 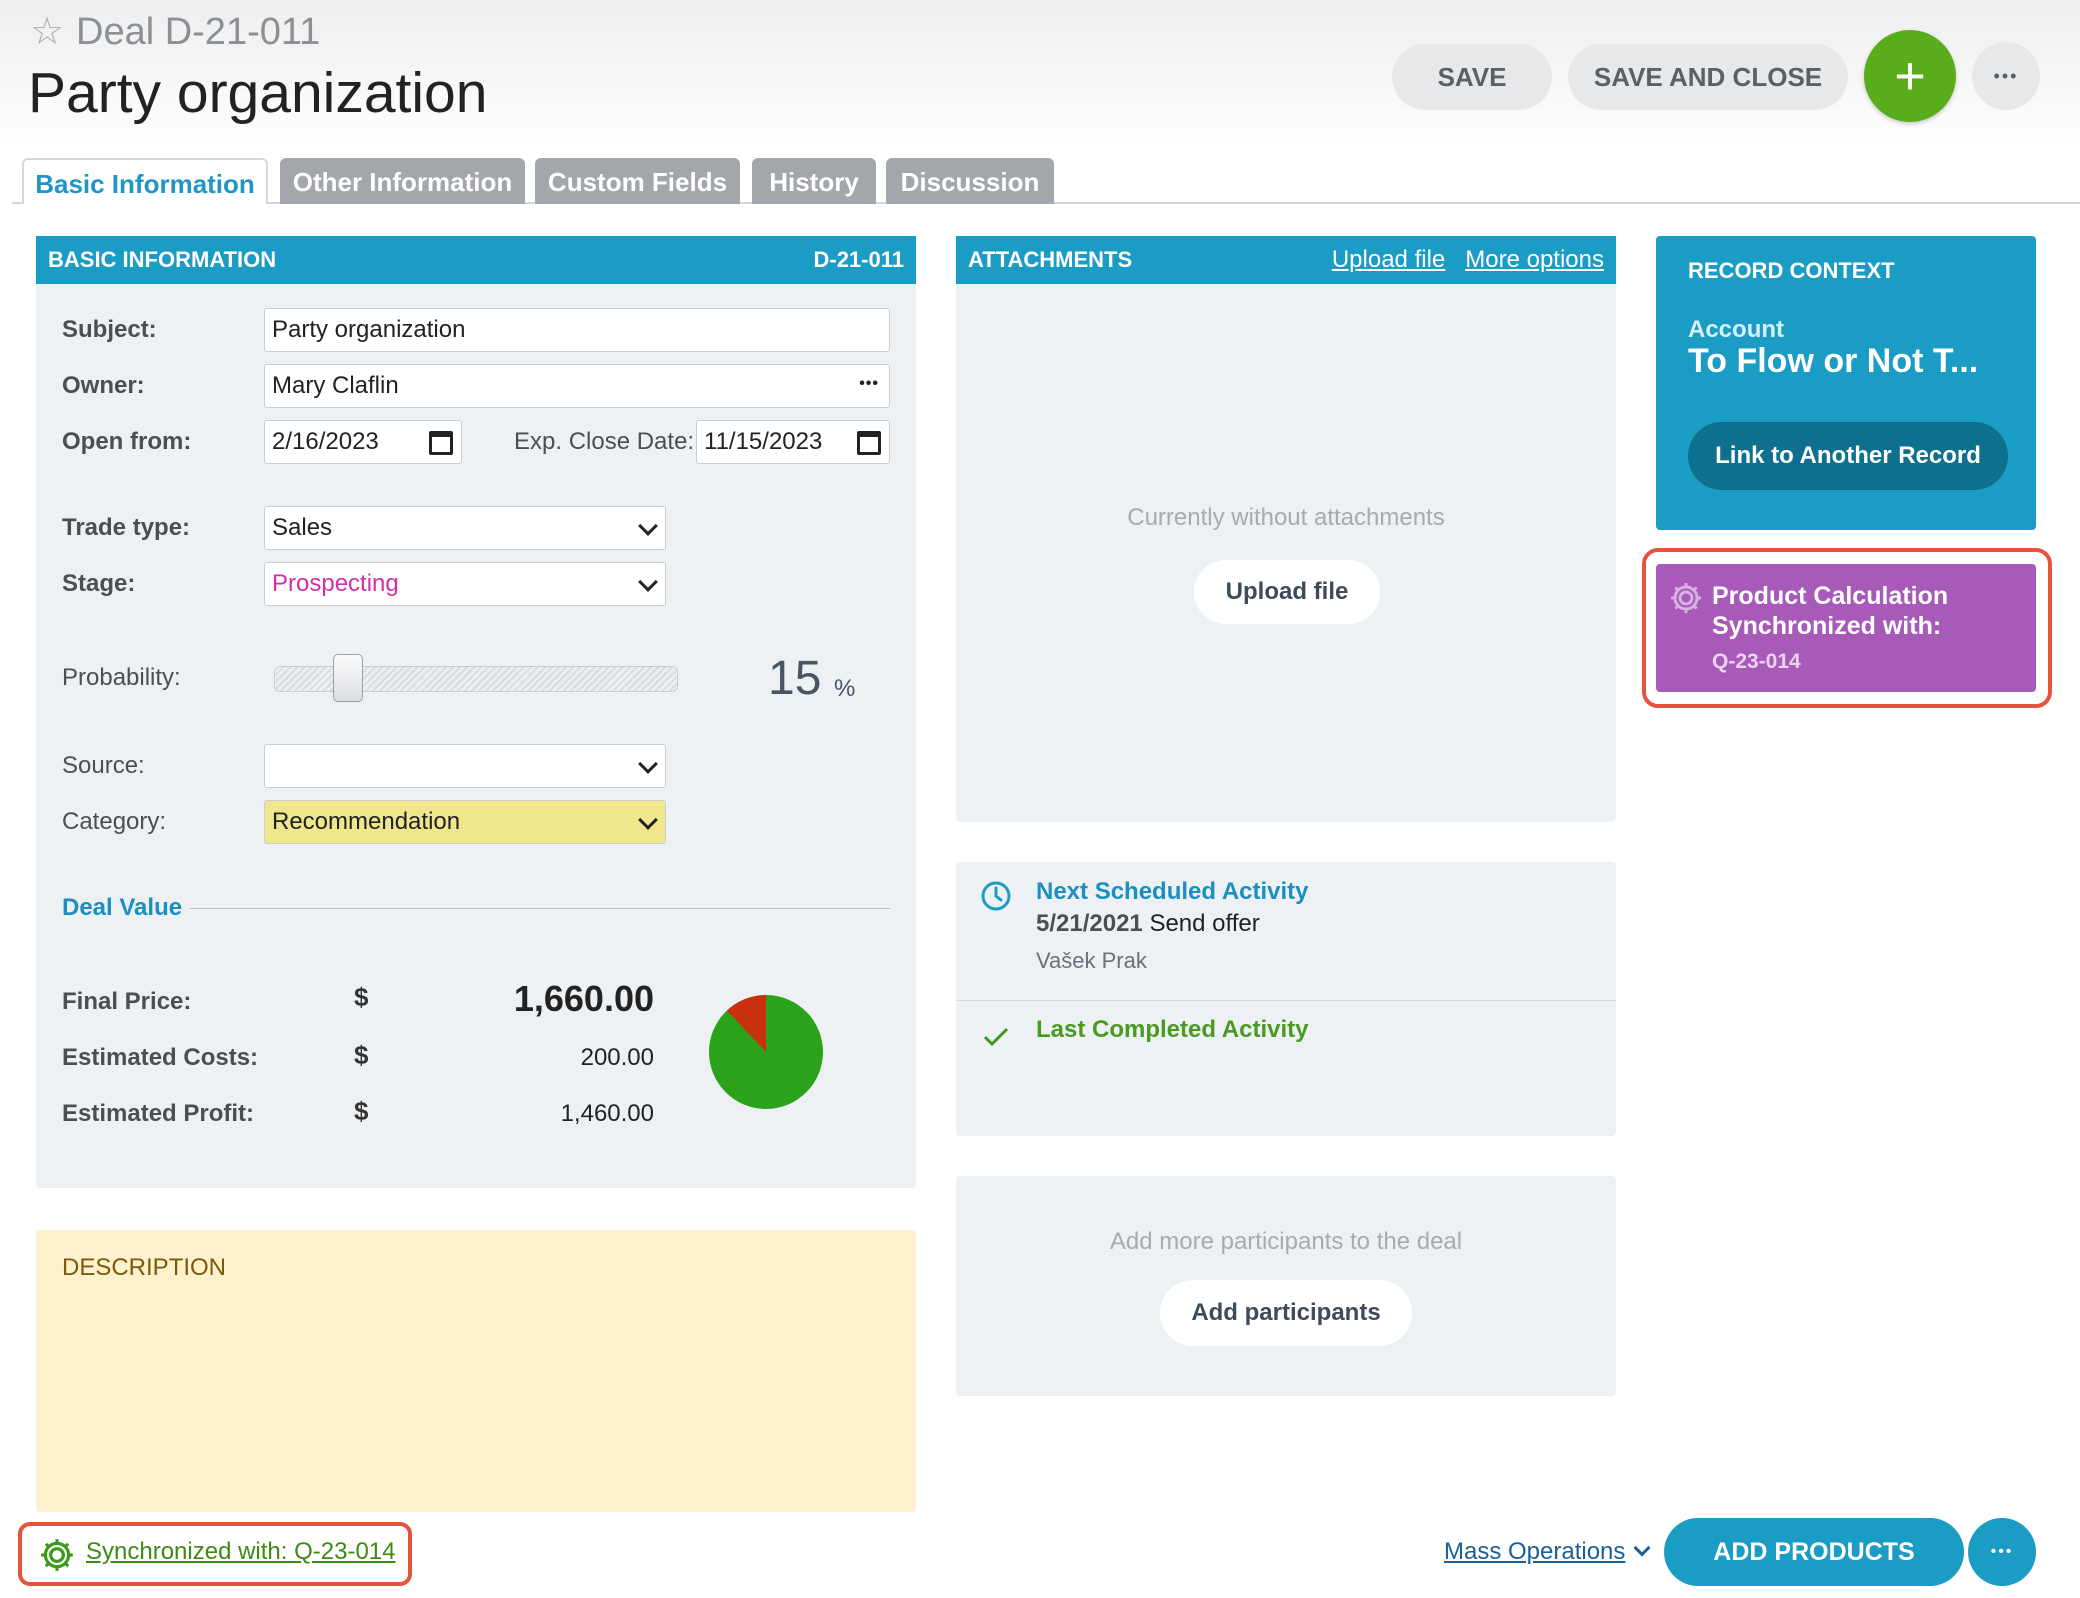 I want to click on owner-field: Mary Claflin •••, so click(x=577, y=386).